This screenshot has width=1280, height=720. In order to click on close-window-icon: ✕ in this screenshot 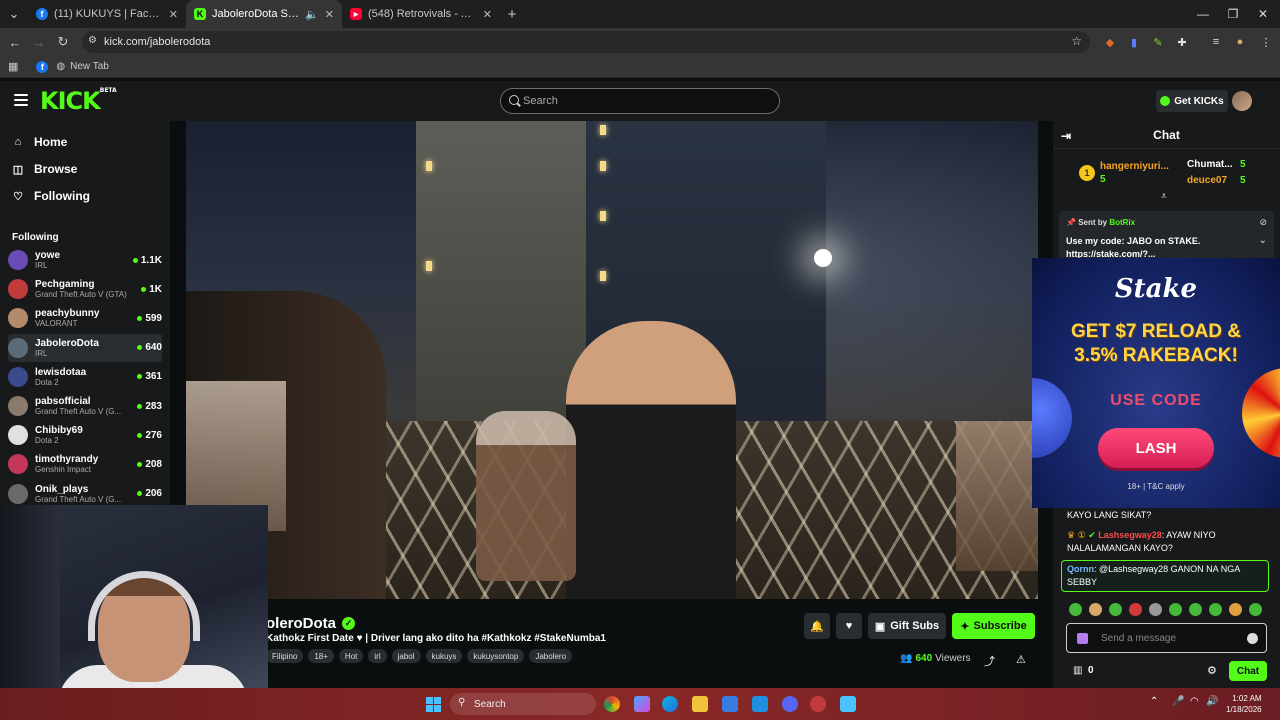, I will do `click(1263, 14)`.